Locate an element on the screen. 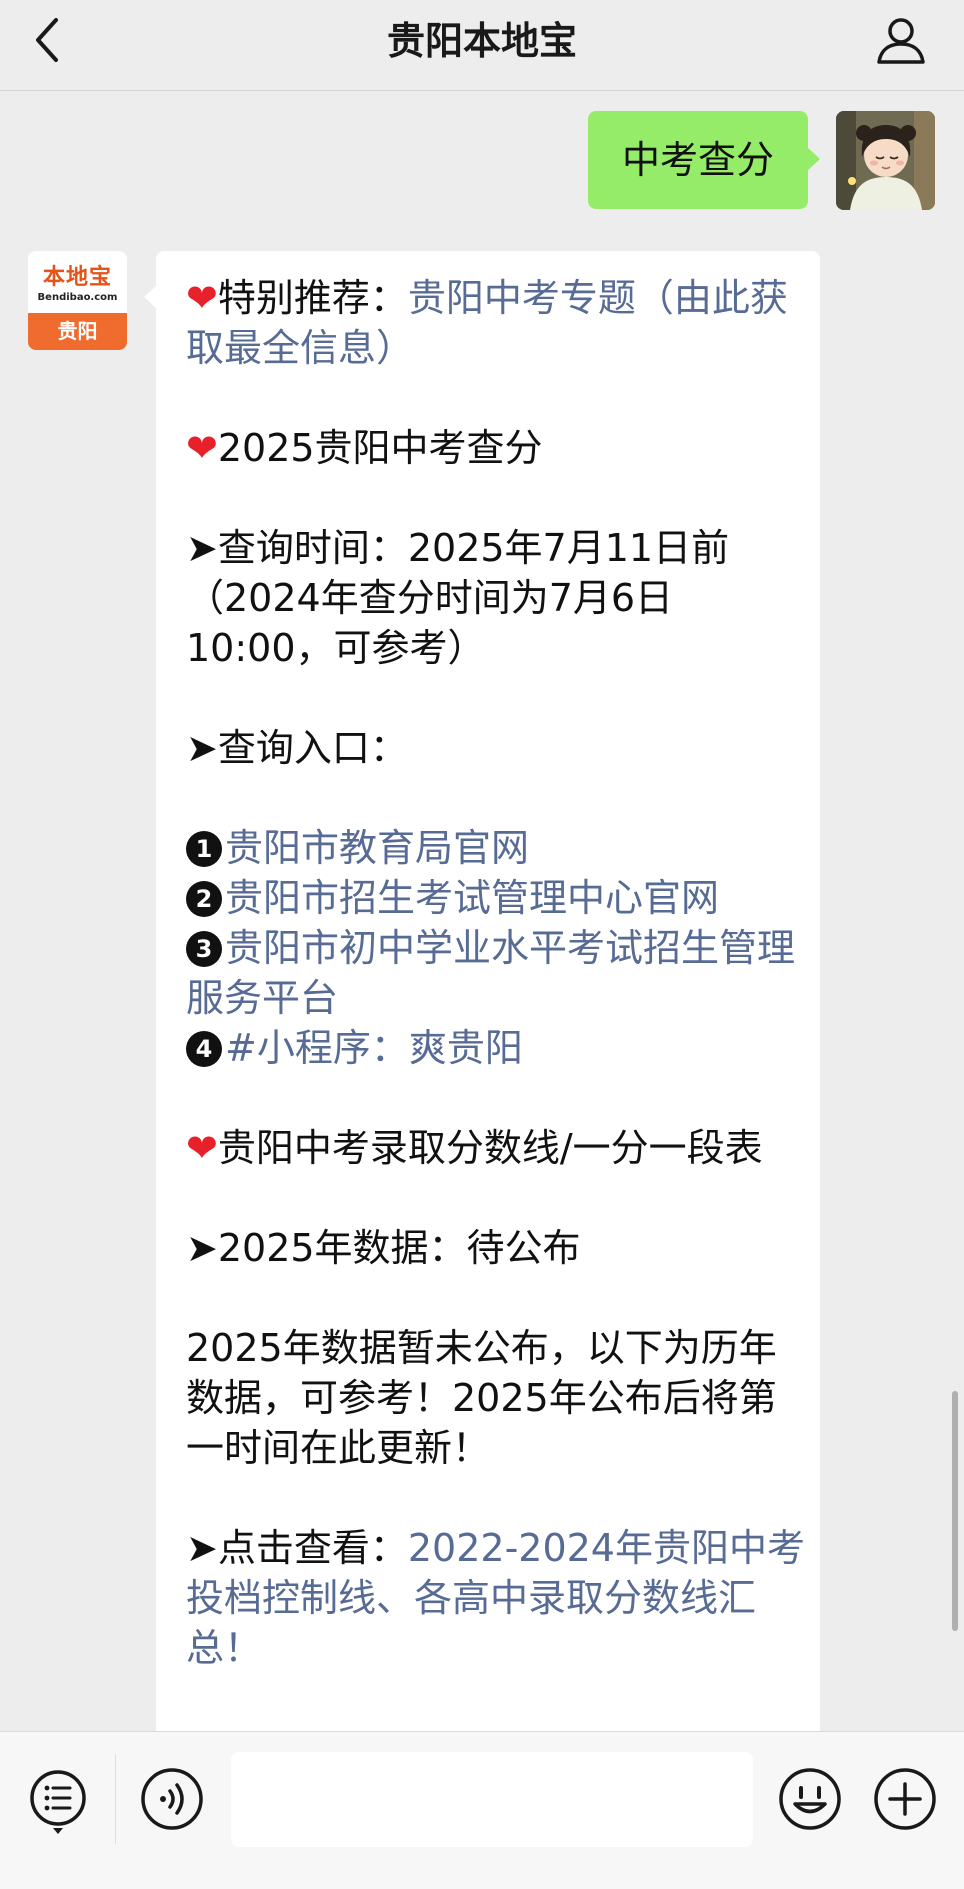 The height and width of the screenshot is (1889, 964). plus-button is located at coordinates (905, 1799).